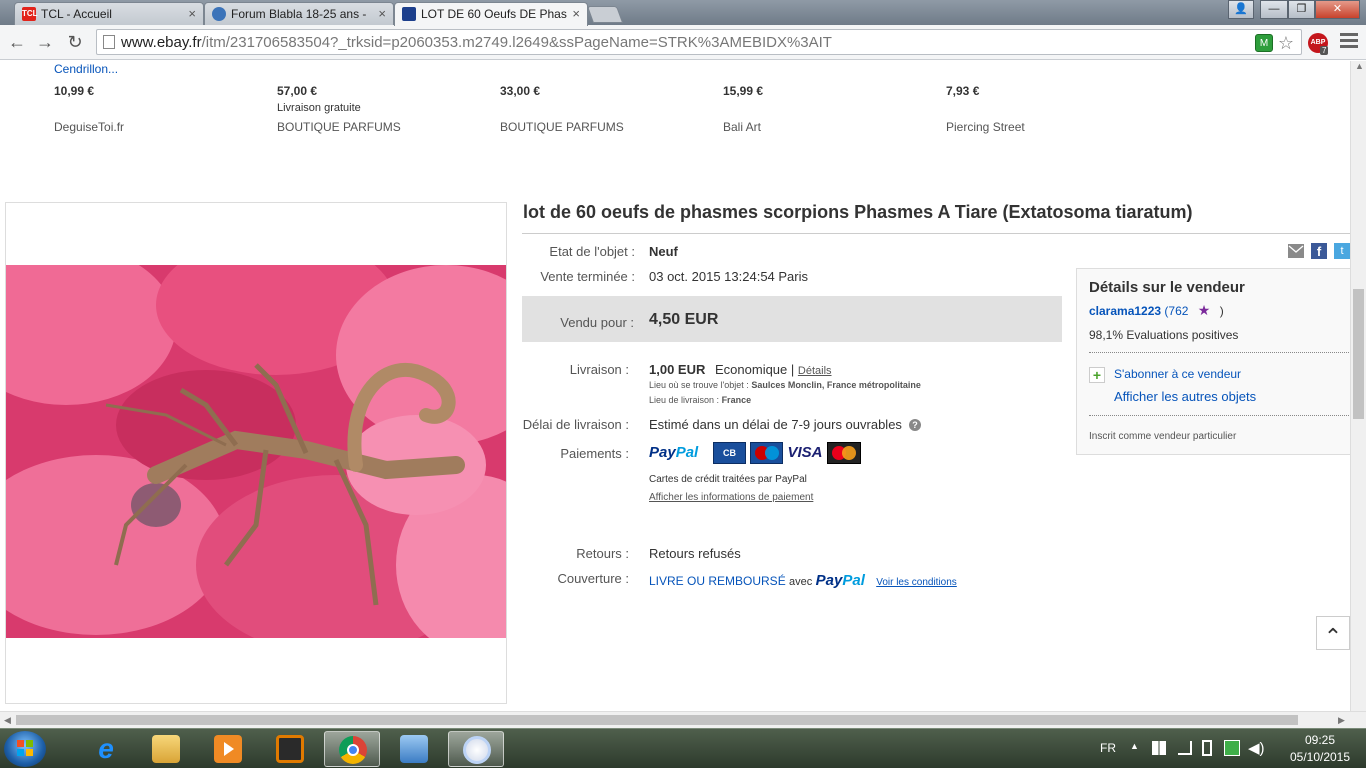 The width and height of the screenshot is (1366, 768). I want to click on volume-icon: ◀), so click(1256, 748).